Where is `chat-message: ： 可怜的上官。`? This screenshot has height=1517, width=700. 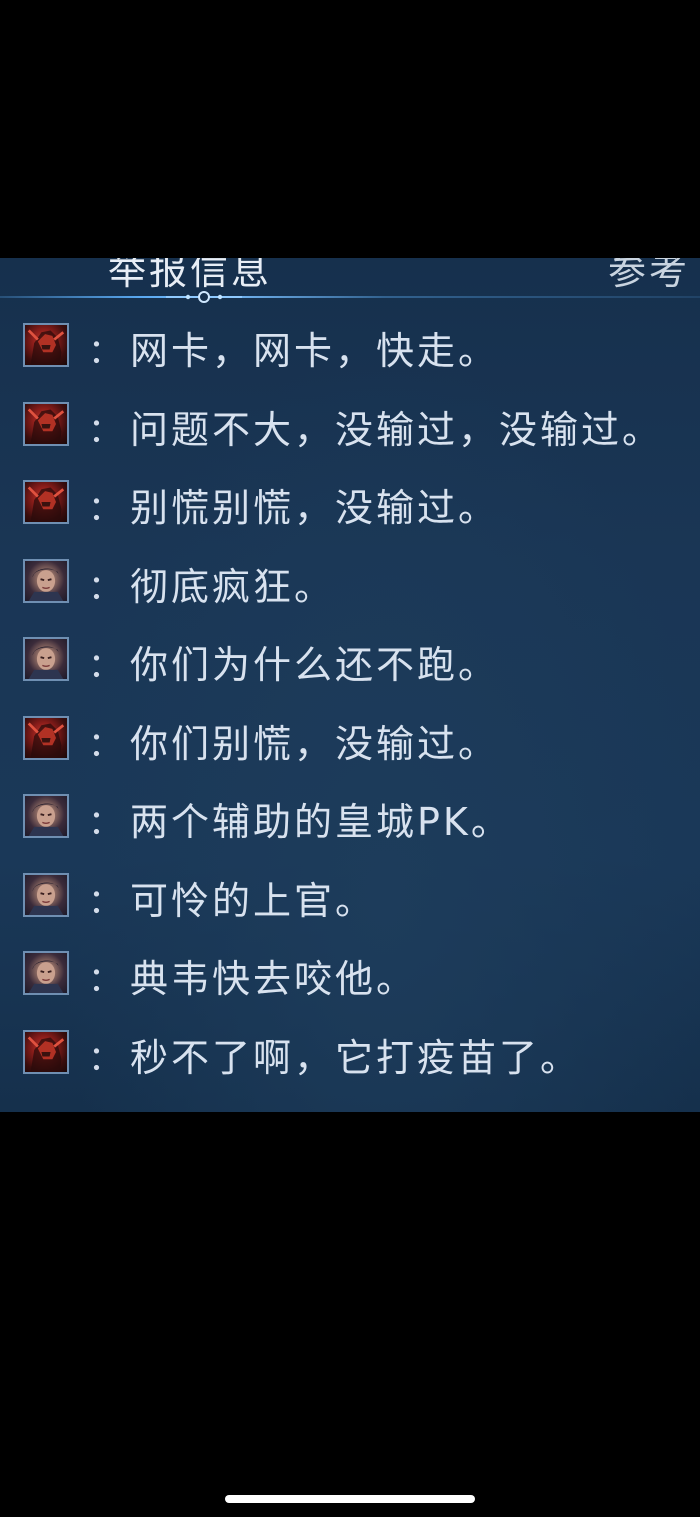
chat-message: ： 可怜的上官。 is located at coordinates (350, 909).